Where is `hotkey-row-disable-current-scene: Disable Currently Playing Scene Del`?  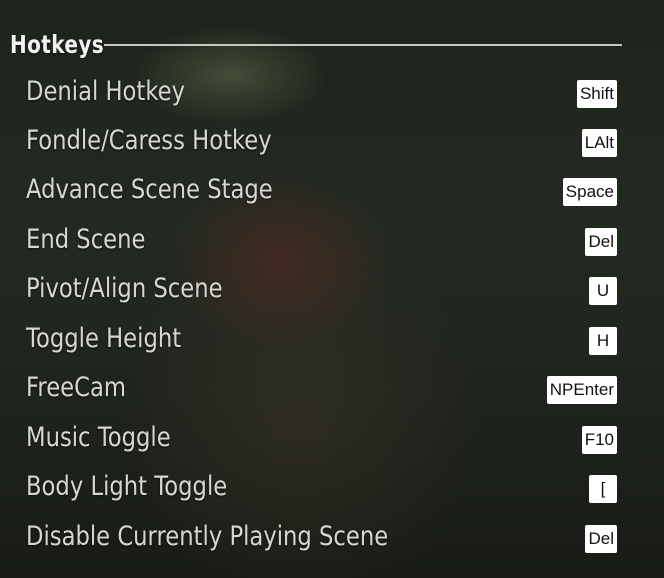
hotkey-row-disable-current-scene: Disable Currently Playing Scene Del is located at coordinates (332, 537).